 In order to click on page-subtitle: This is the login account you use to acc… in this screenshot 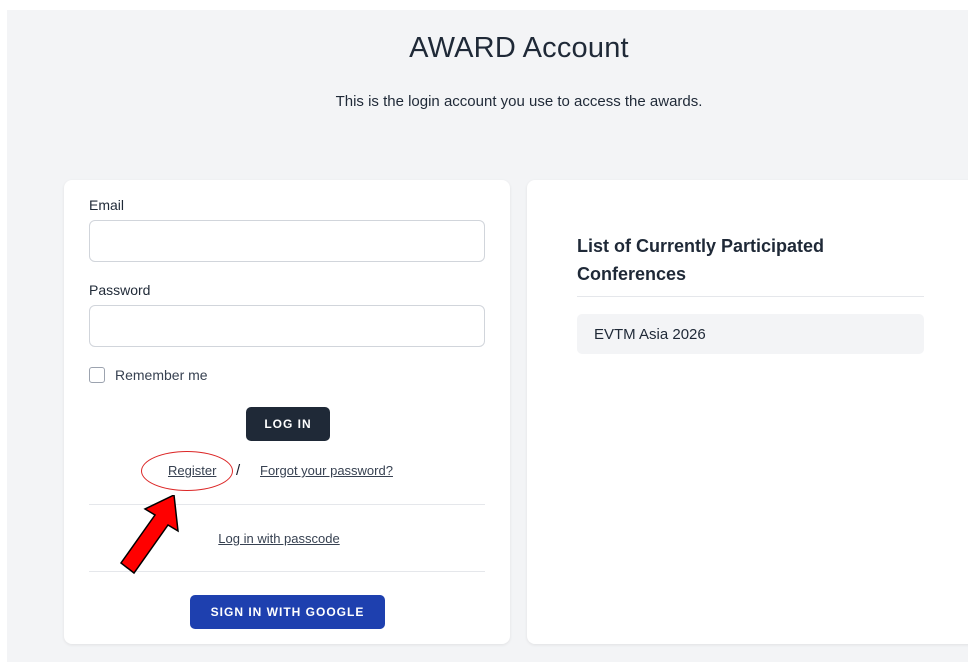, I will do `click(519, 101)`.